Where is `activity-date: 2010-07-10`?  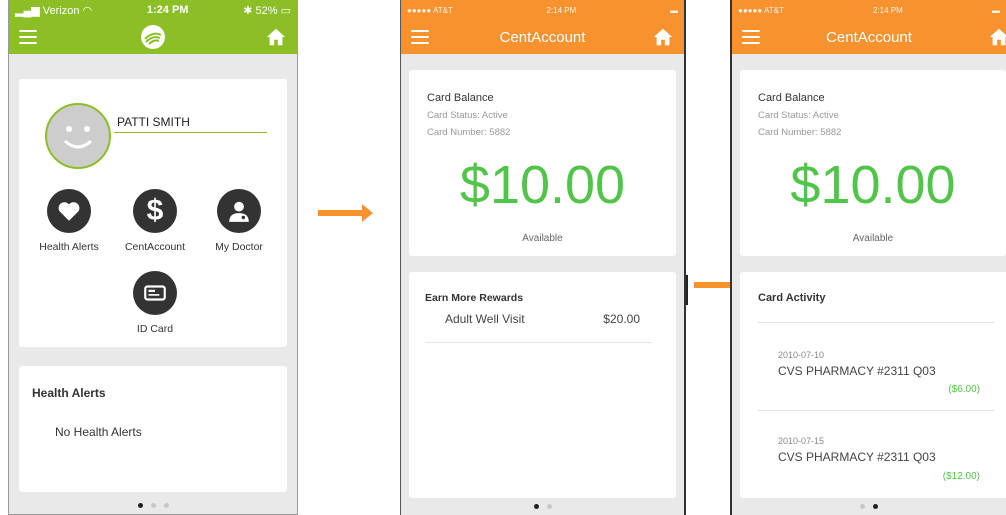 activity-date: 2010-07-10 is located at coordinates (801, 355).